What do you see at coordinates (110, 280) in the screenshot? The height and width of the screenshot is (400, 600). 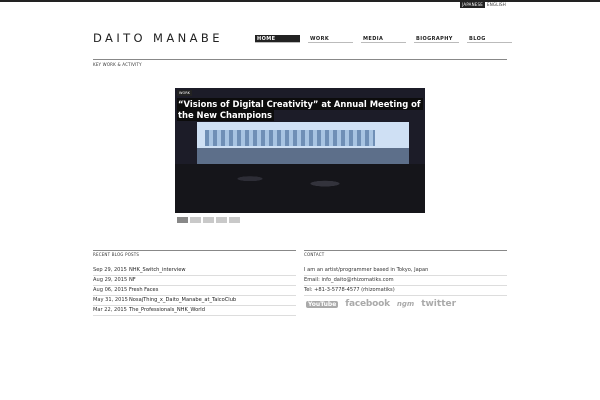 I see `blog-date: Aug 29, 2015` at bounding box center [110, 280].